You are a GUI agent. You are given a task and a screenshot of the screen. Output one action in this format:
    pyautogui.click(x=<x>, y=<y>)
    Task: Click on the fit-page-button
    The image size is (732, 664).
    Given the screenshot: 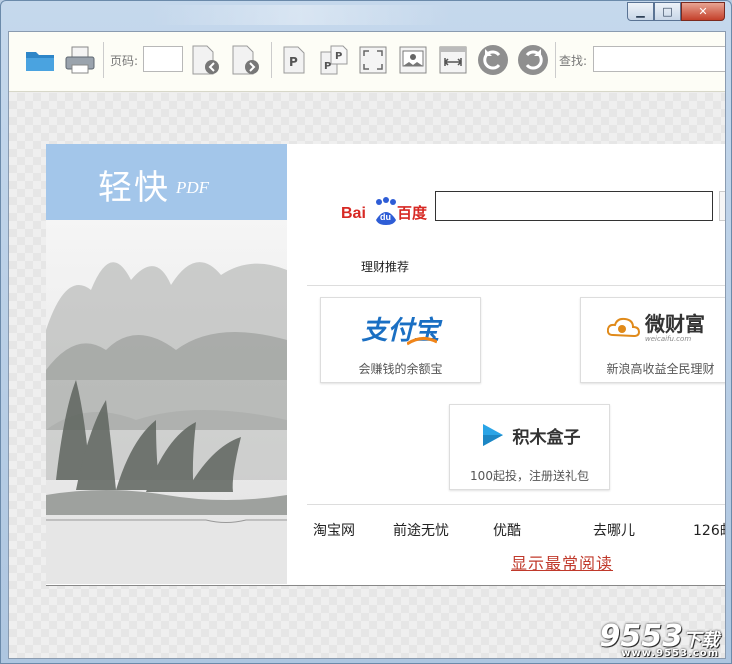 What is the action you would take?
    pyautogui.click(x=413, y=60)
    